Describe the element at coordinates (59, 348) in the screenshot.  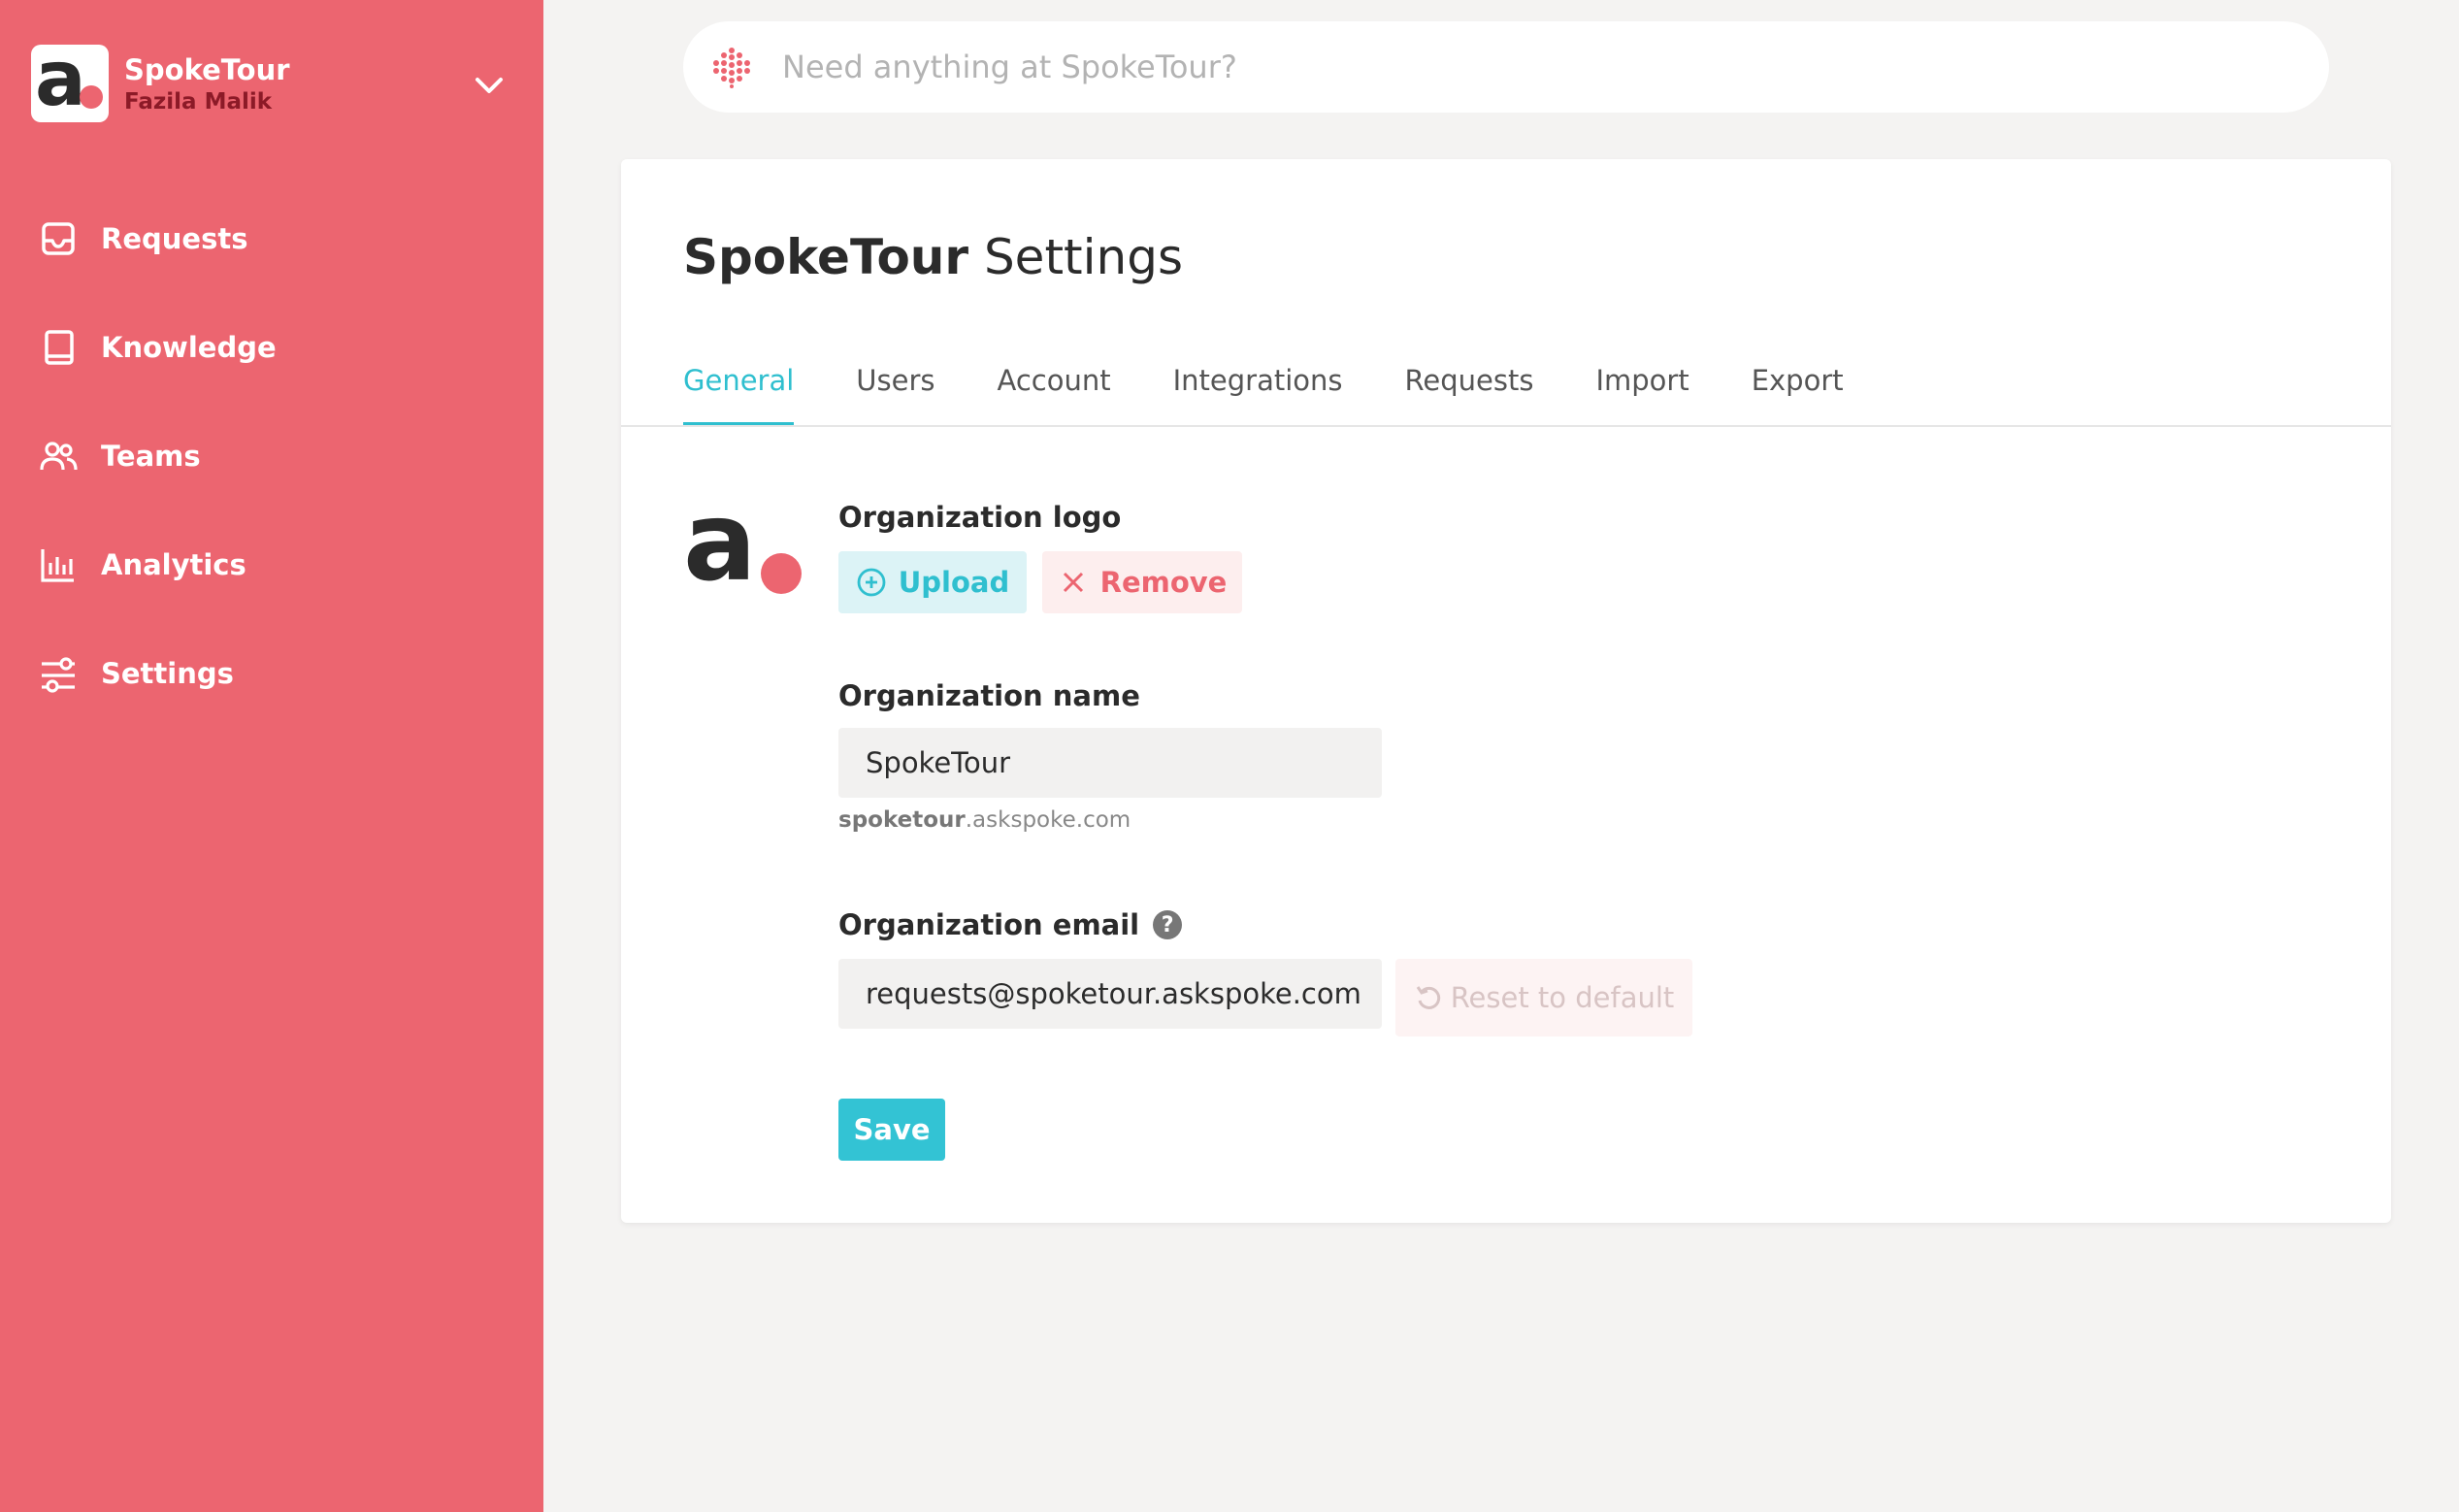
I see `book-icon` at that location.